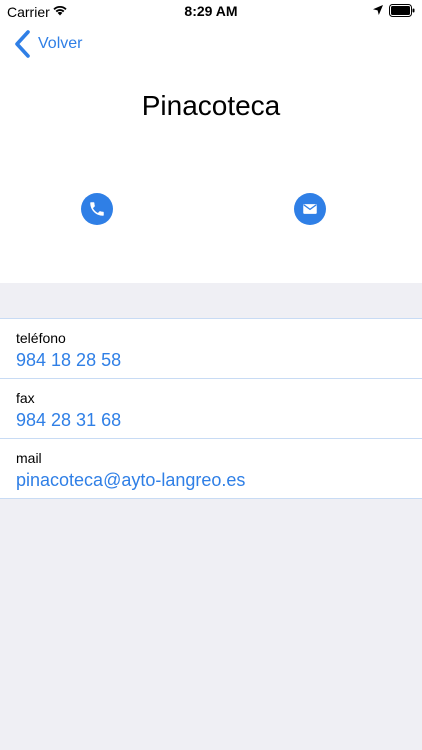  What do you see at coordinates (60, 43) in the screenshot?
I see `back-button-label: Volver` at bounding box center [60, 43].